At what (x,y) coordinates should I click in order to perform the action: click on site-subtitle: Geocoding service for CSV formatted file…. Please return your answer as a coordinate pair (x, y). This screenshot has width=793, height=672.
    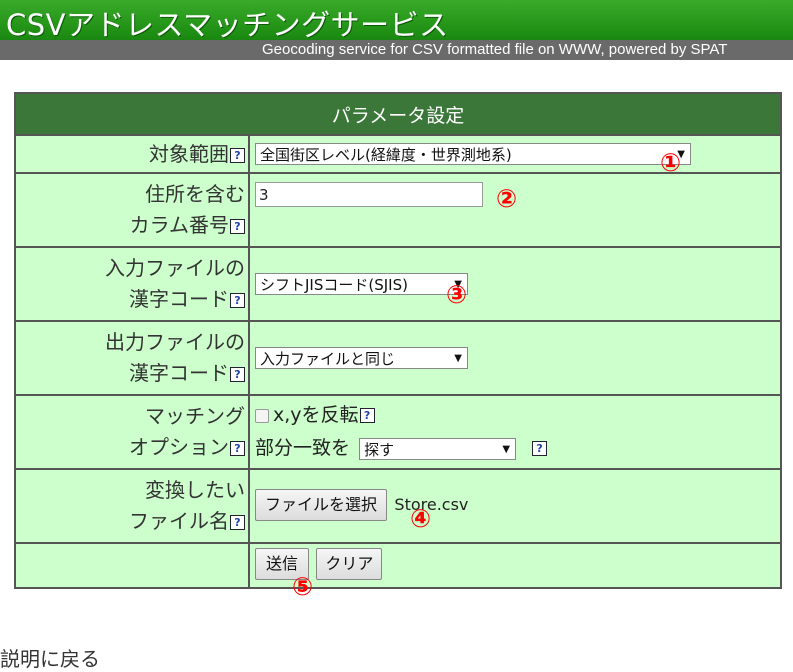
    Looking at the image, I should click on (495, 49).